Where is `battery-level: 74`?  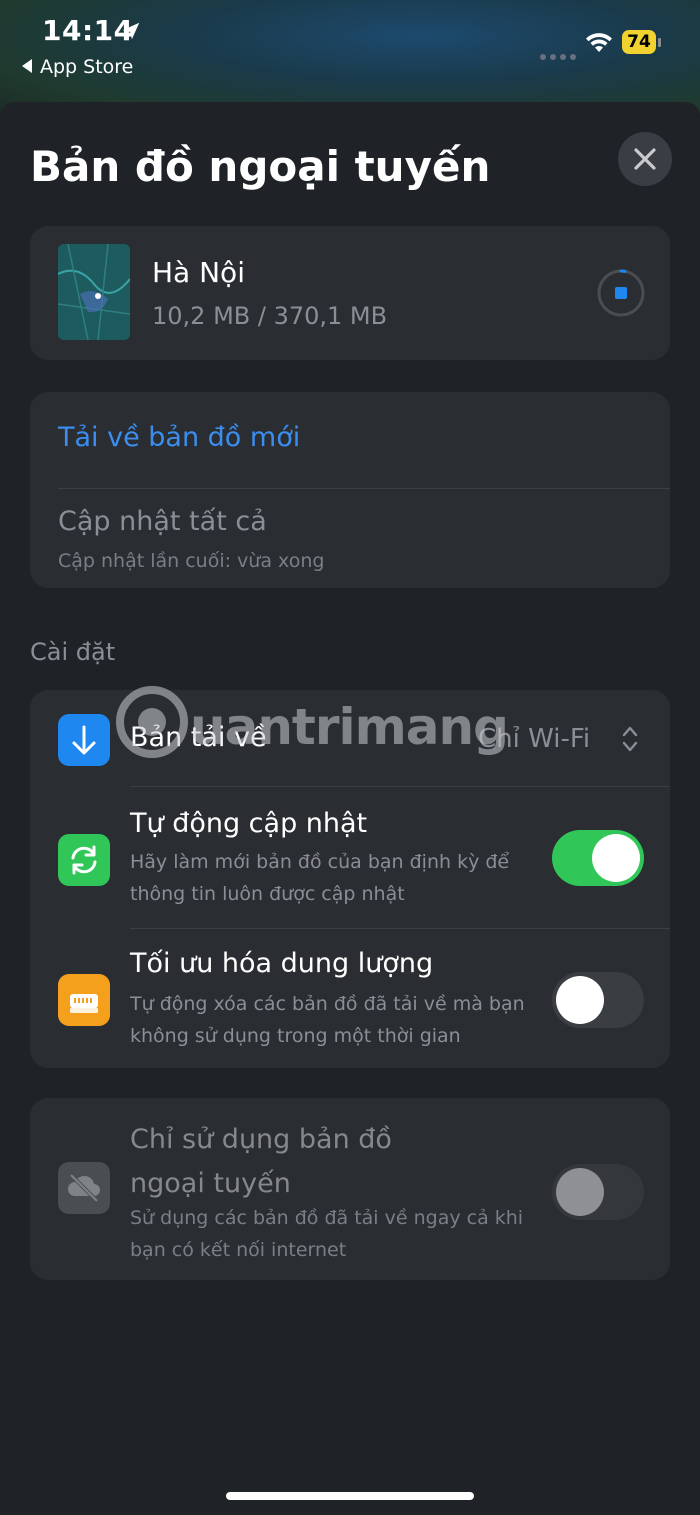
battery-level: 74 is located at coordinates (639, 42).